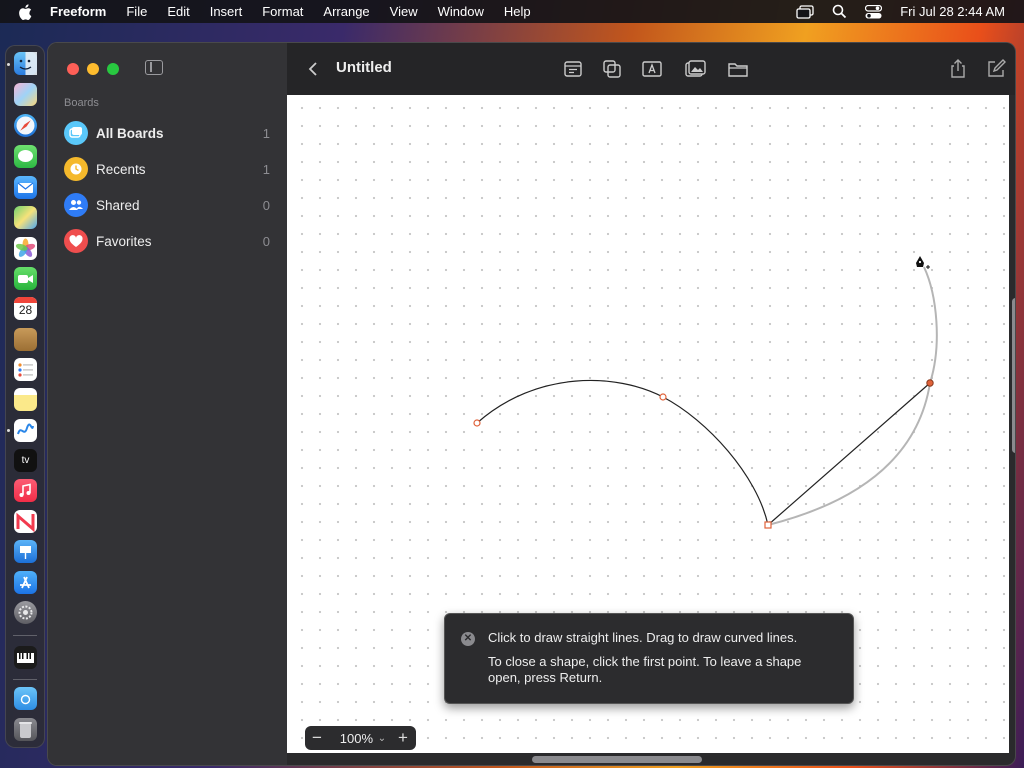 The height and width of the screenshot is (768, 1024). Describe the element at coordinates (25, 94) in the screenshot. I see `launchpad-icon` at that location.